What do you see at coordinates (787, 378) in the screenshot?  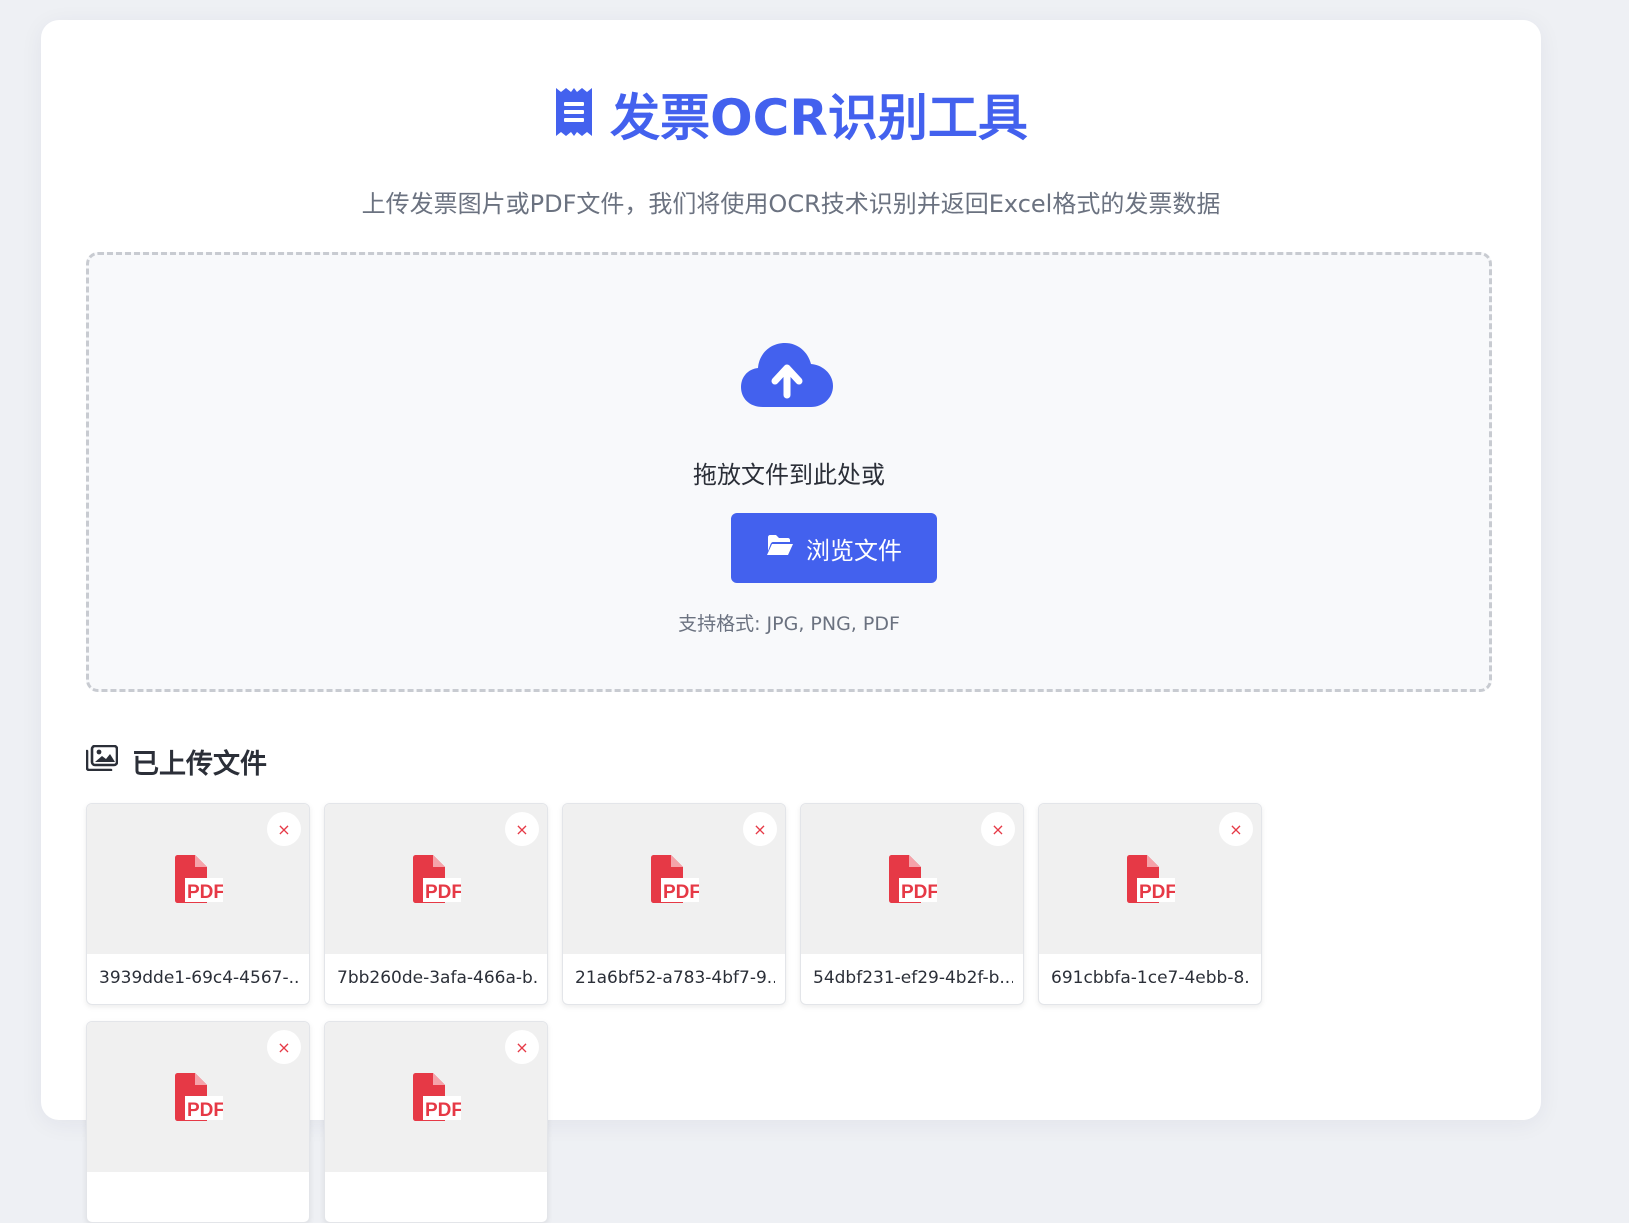 I see `cloud-upload-icon` at bounding box center [787, 378].